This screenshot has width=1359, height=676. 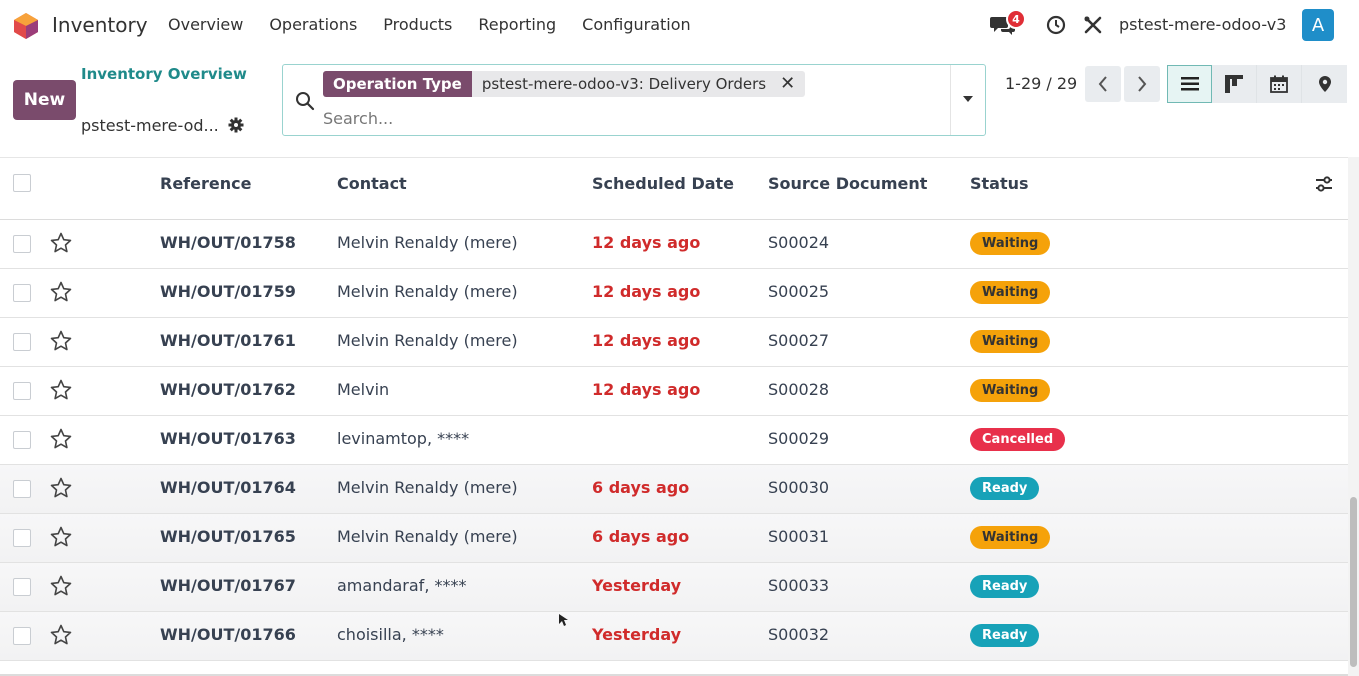 I want to click on column-status: Status, so click(x=999, y=183).